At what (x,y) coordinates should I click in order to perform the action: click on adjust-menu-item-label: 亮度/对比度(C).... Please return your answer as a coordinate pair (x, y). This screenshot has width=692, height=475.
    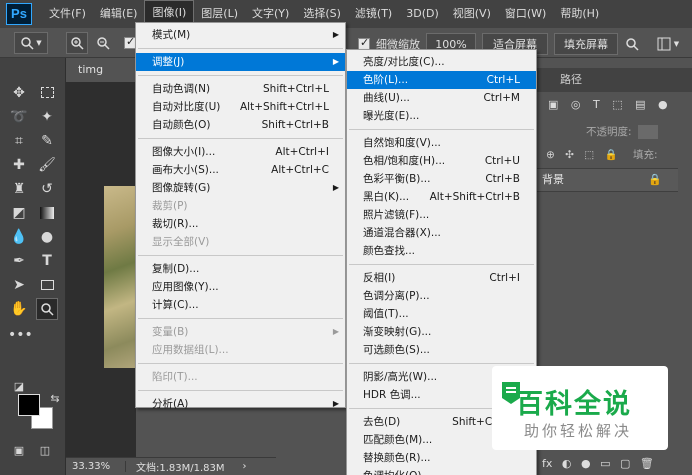
    Looking at the image, I should click on (404, 62).